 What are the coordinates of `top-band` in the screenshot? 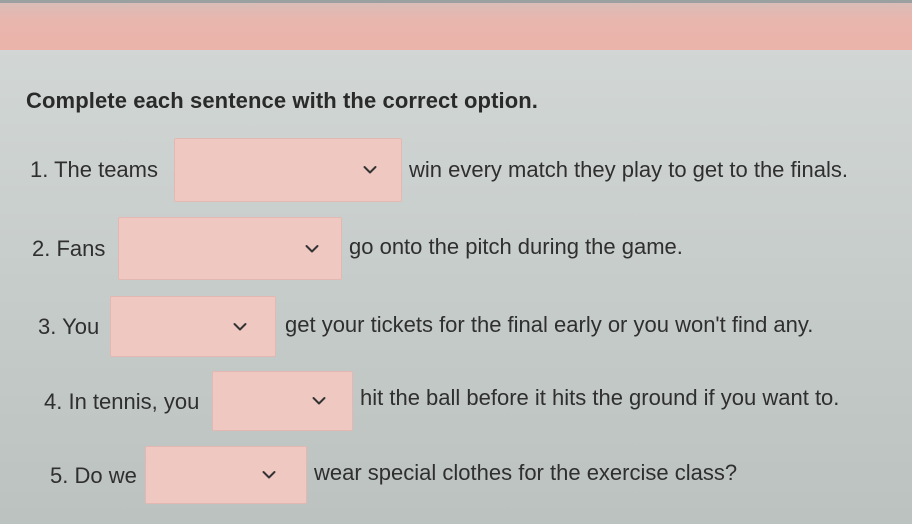 It's located at (456, 25).